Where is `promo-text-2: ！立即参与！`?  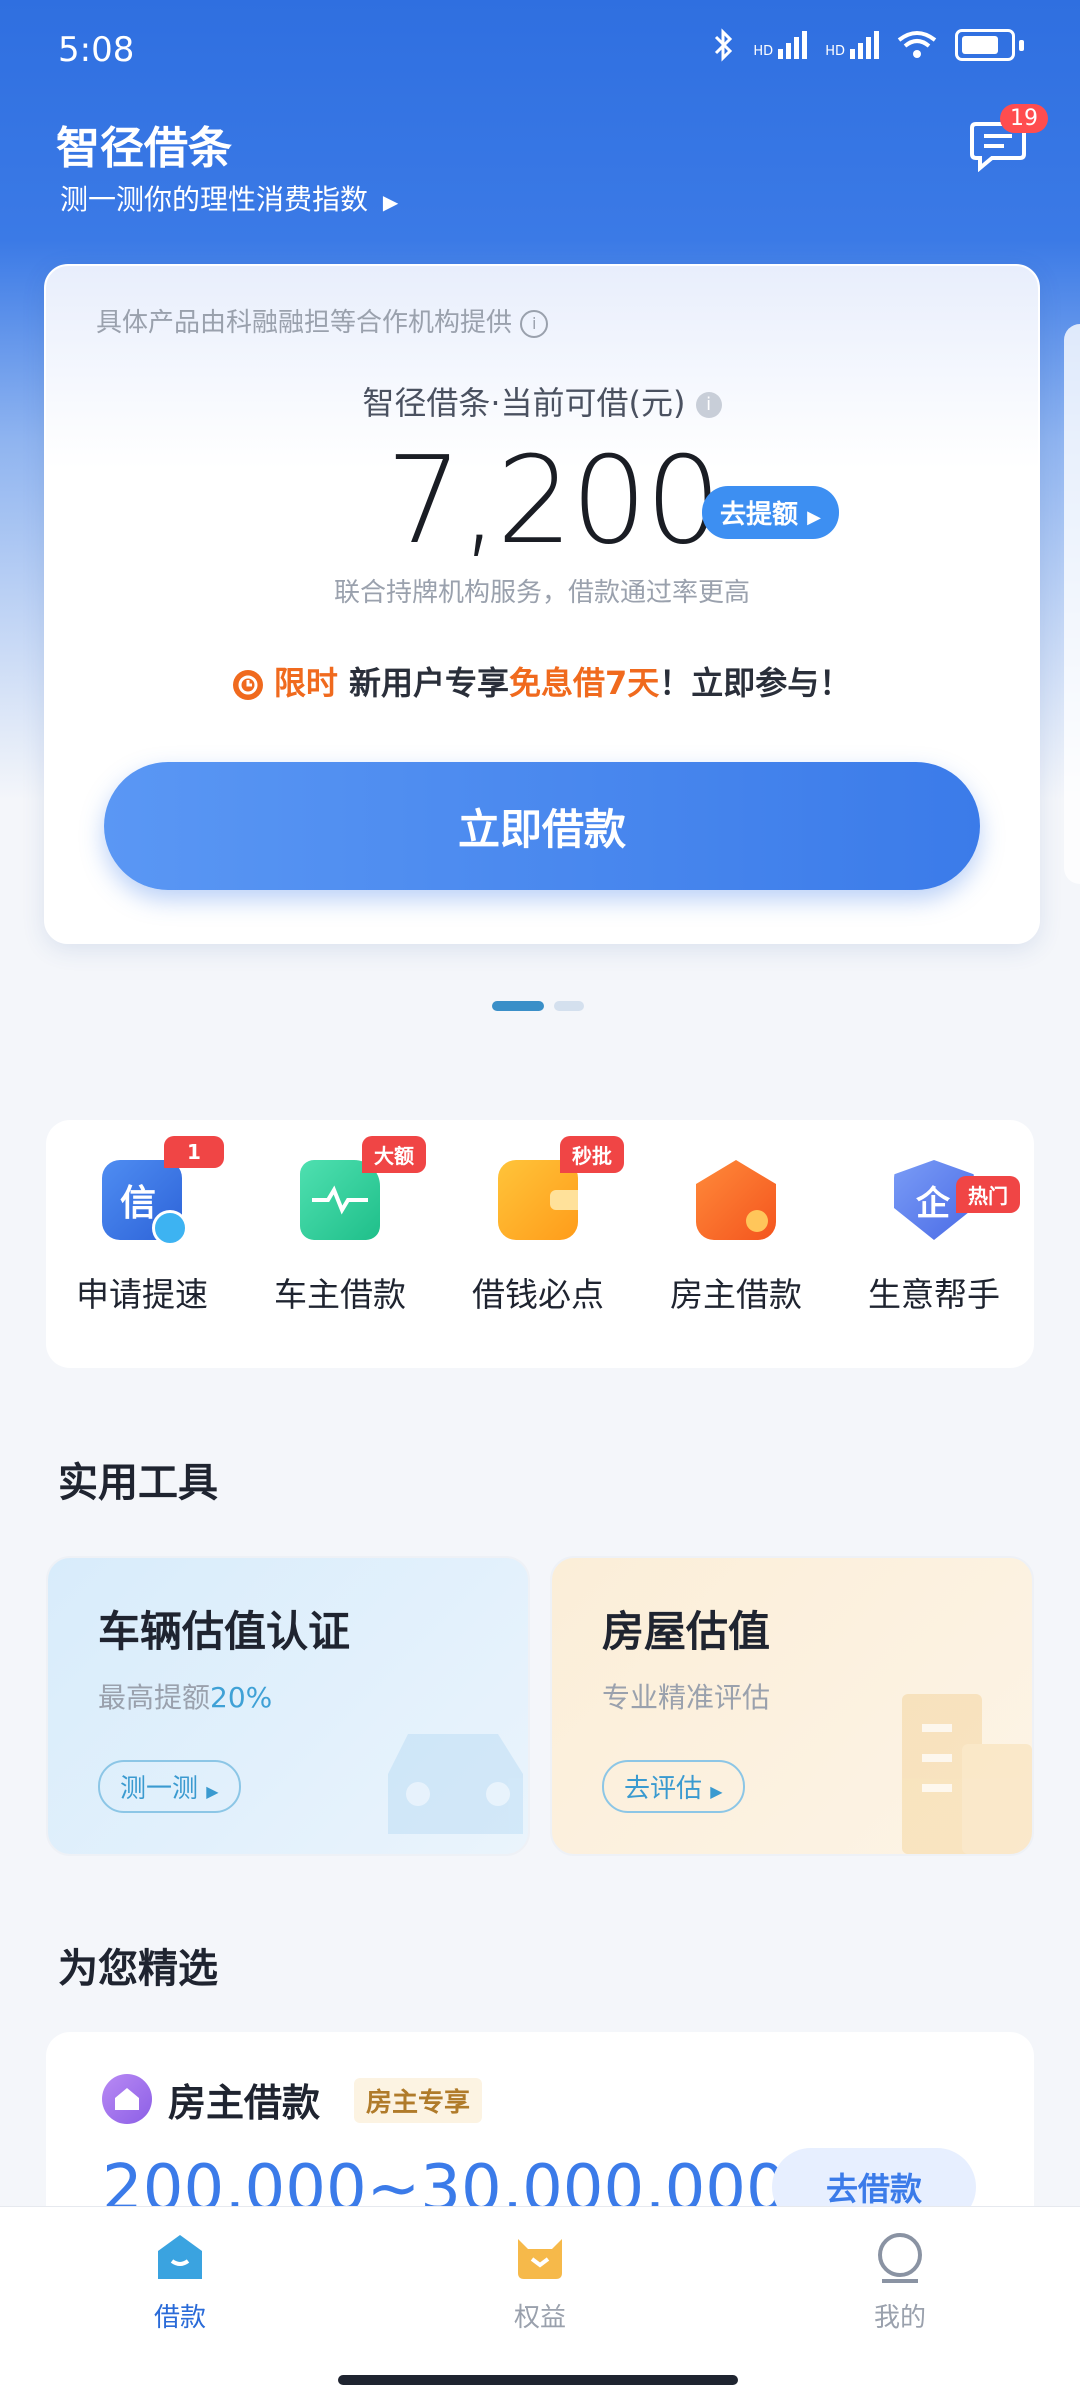
promo-text-2: ！立即参与！ is located at coordinates (755, 683).